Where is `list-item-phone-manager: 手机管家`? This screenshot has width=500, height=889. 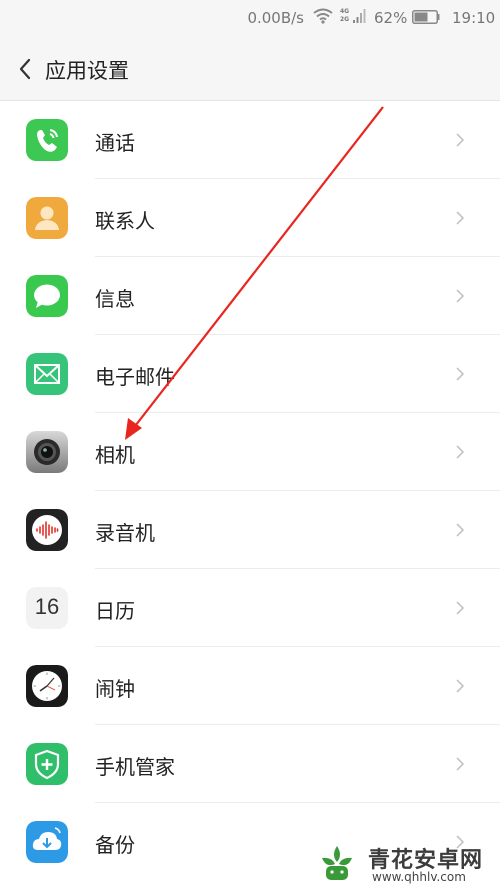 list-item-phone-manager: 手机管家 is located at coordinates (250, 764).